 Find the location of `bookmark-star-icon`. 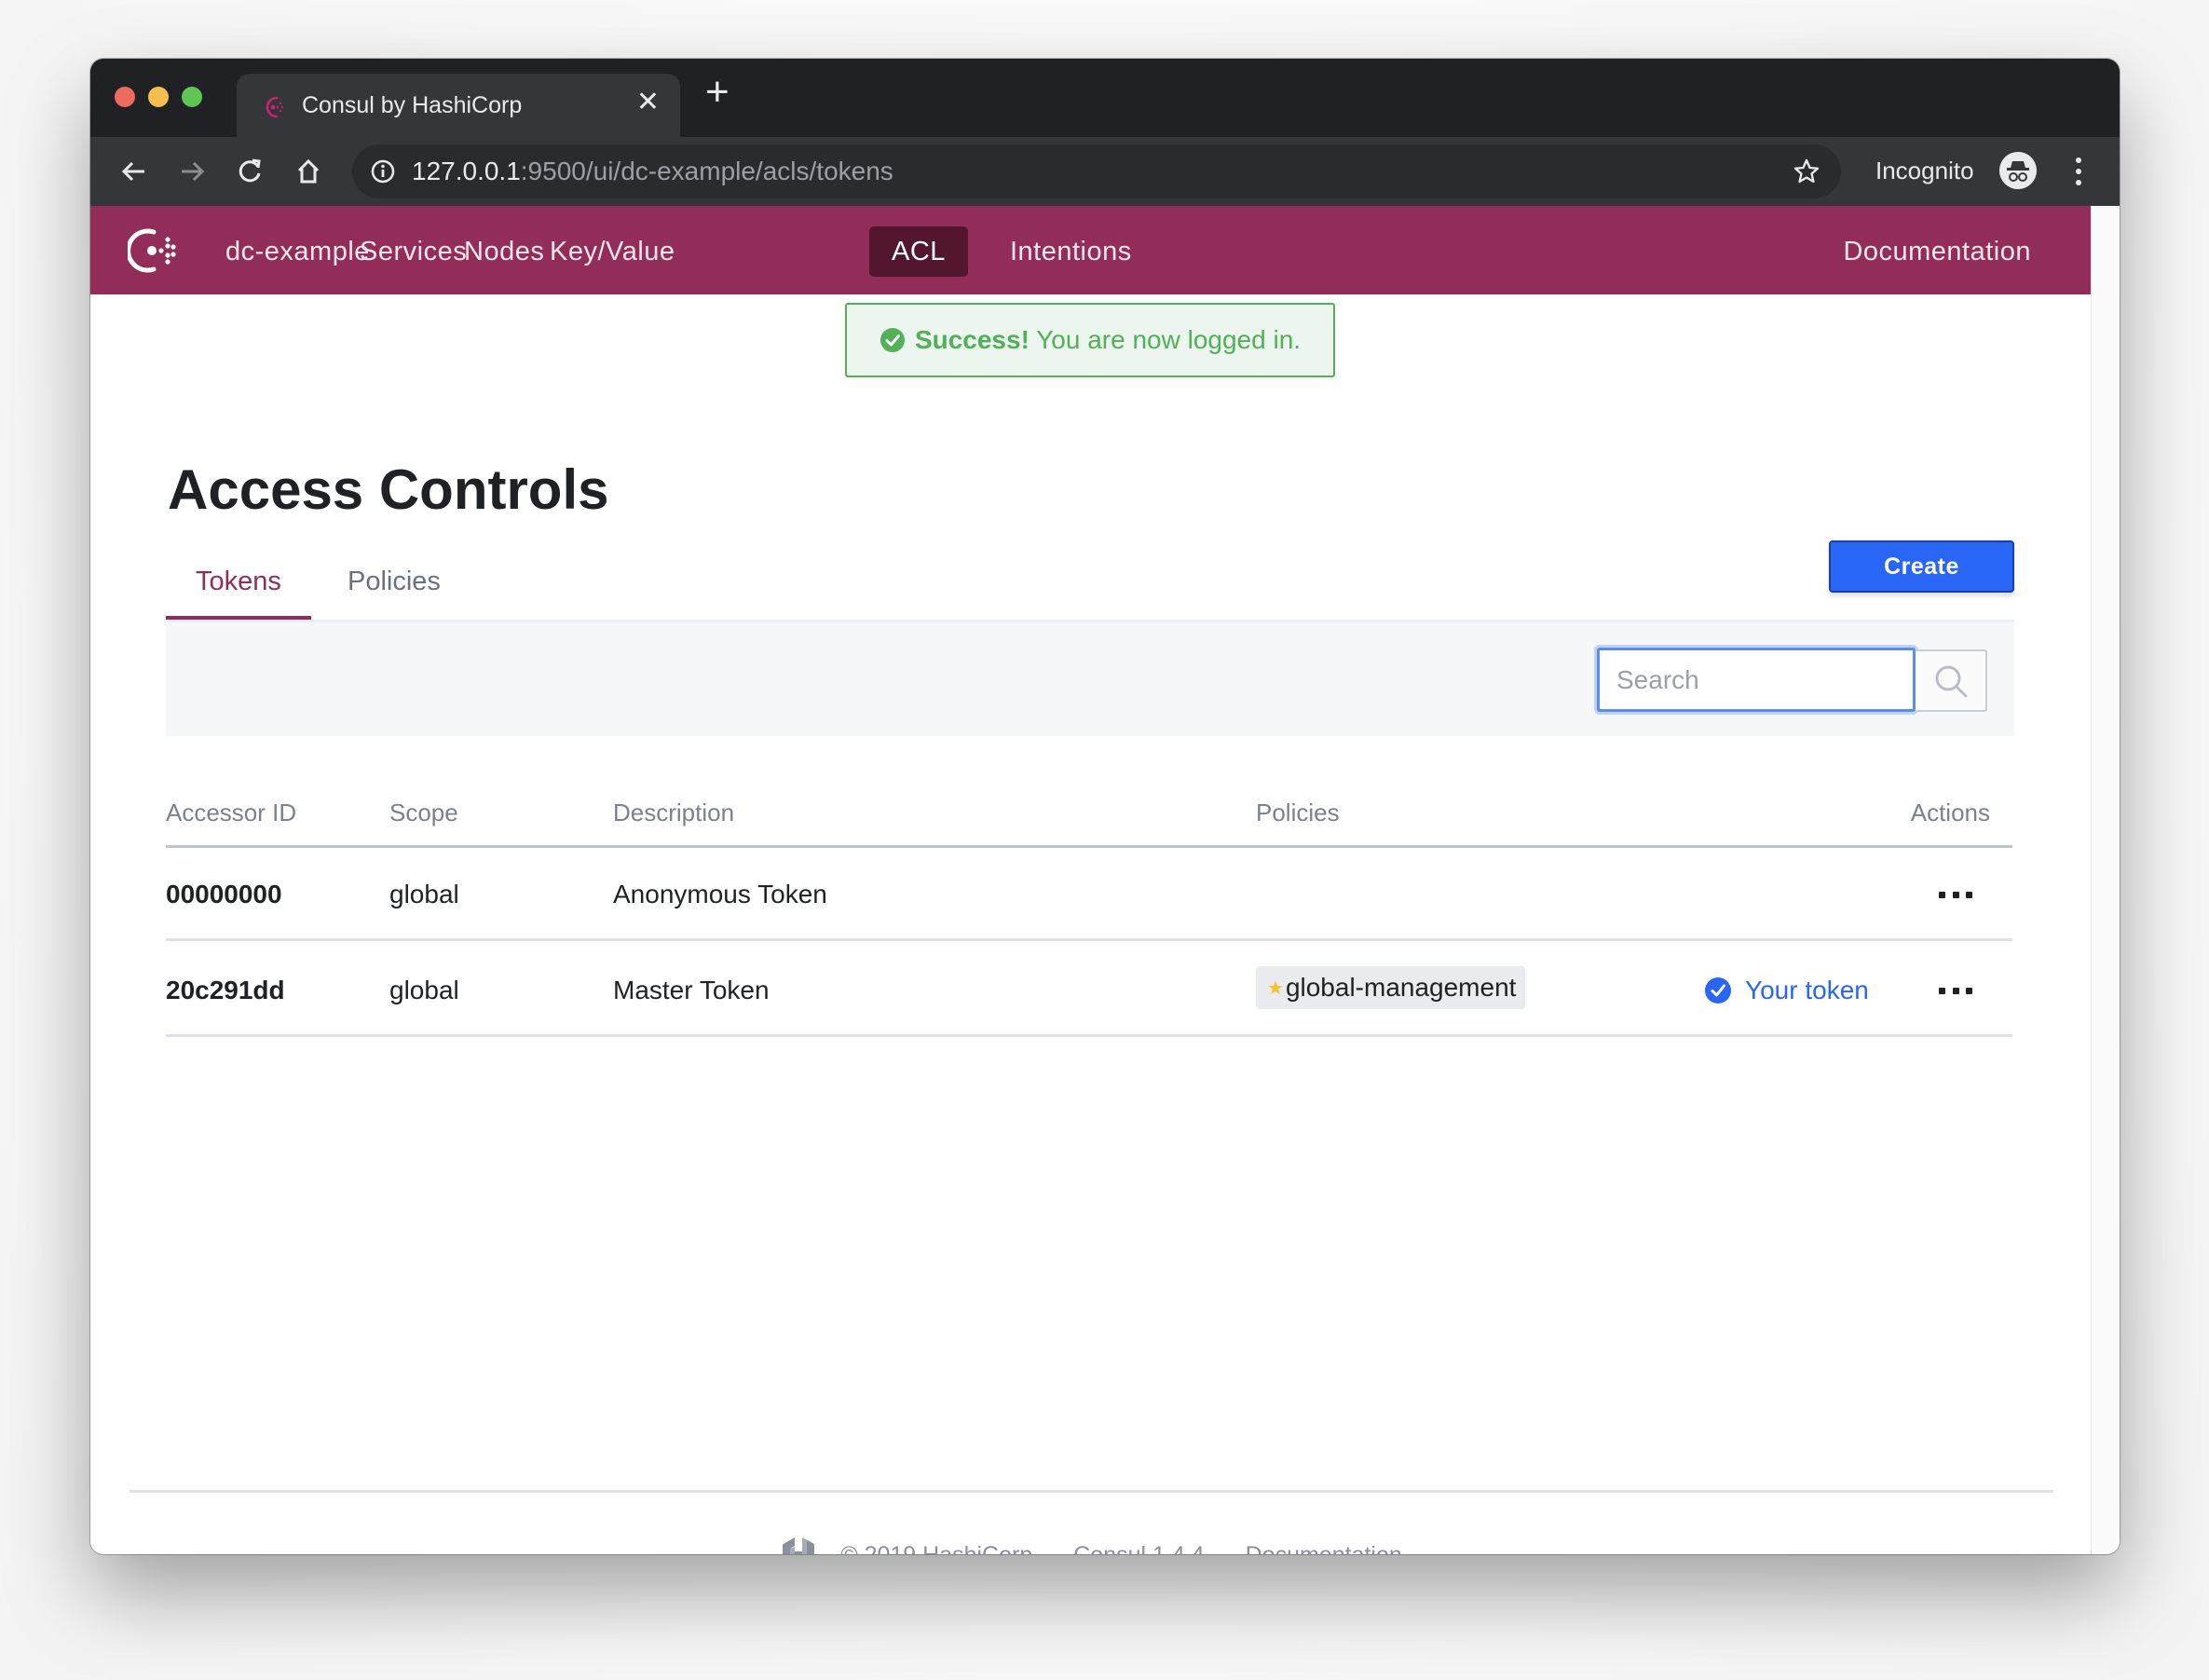

bookmark-star-icon is located at coordinates (1806, 171).